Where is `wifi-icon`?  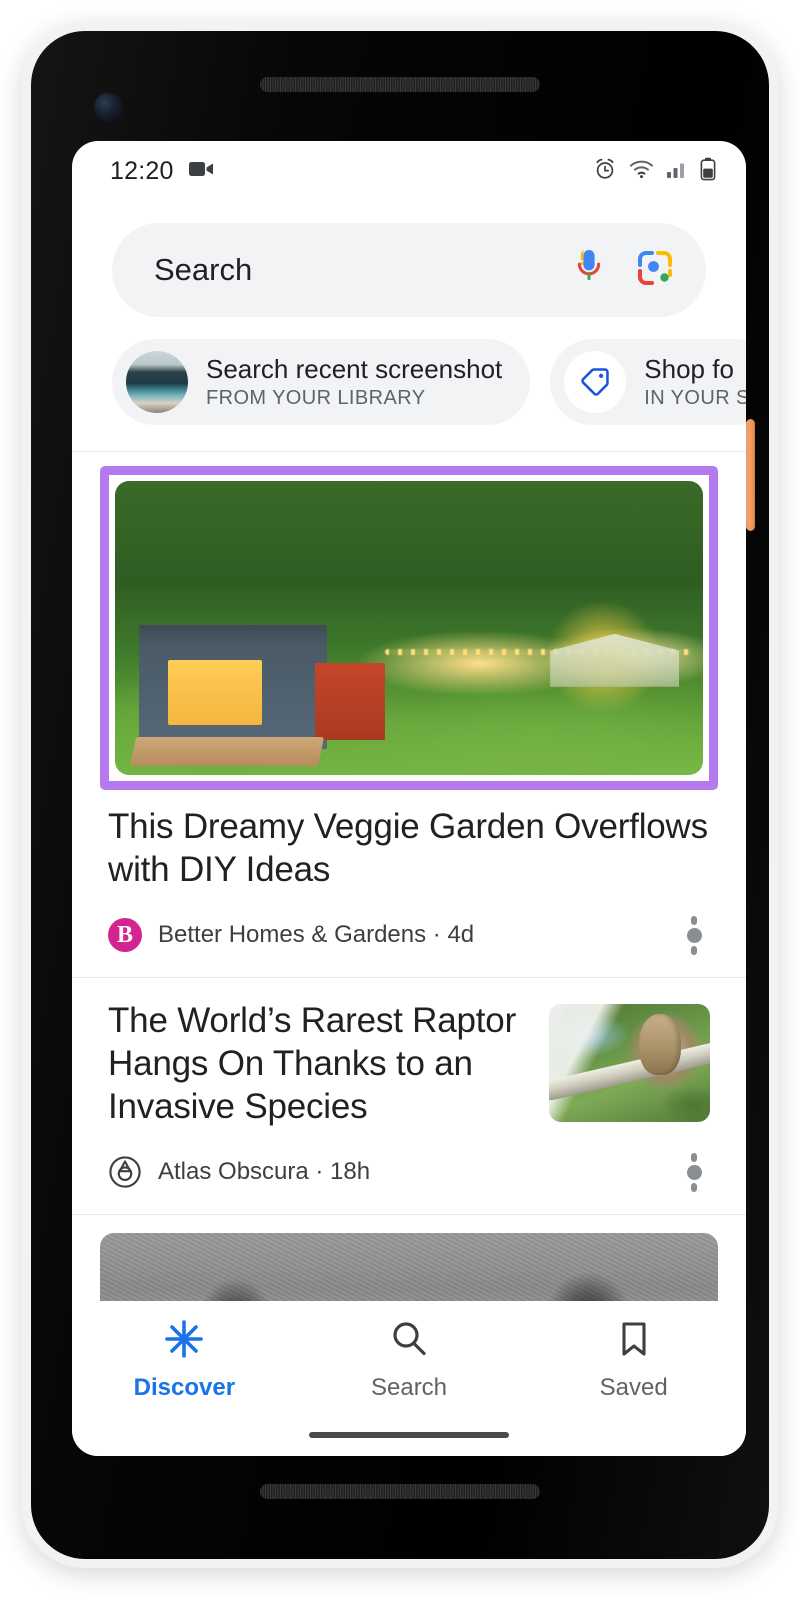 wifi-icon is located at coordinates (641, 171).